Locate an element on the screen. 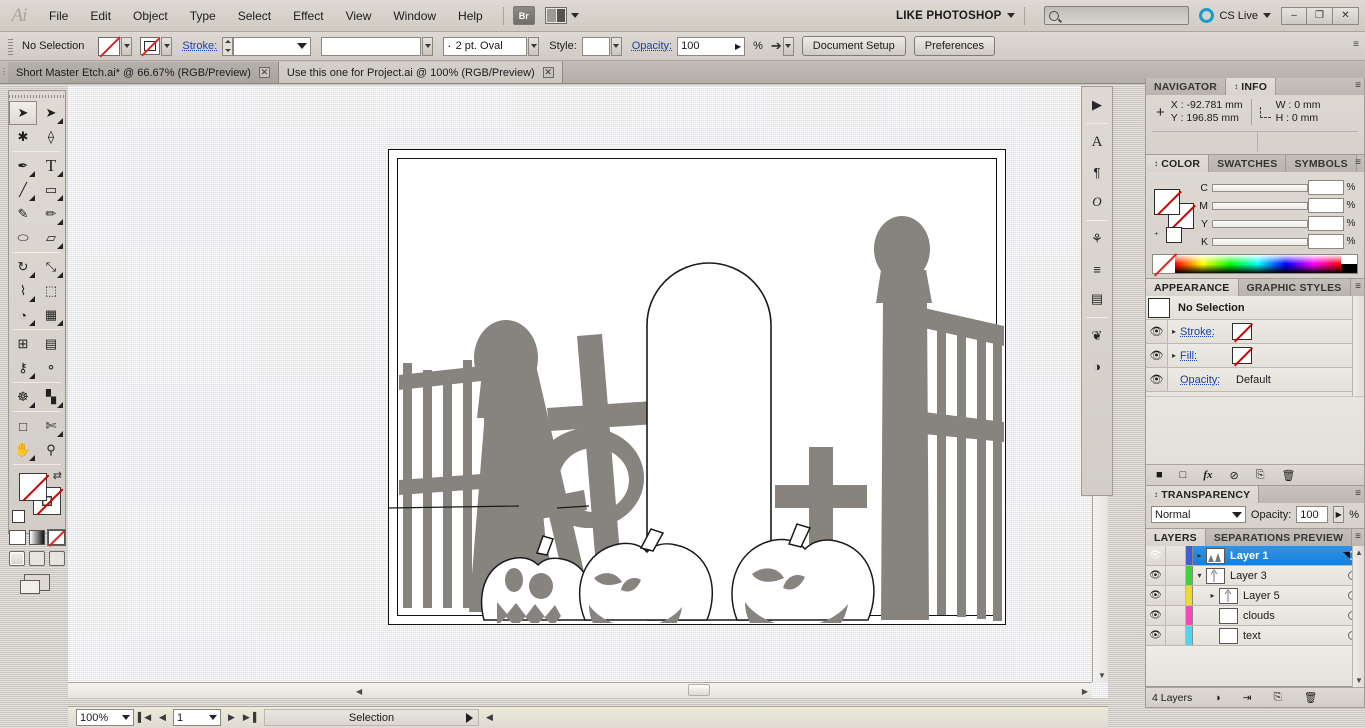 The width and height of the screenshot is (1365, 728). create-new-sublayer-icon: ⇥ is located at coordinates (1247, 698).